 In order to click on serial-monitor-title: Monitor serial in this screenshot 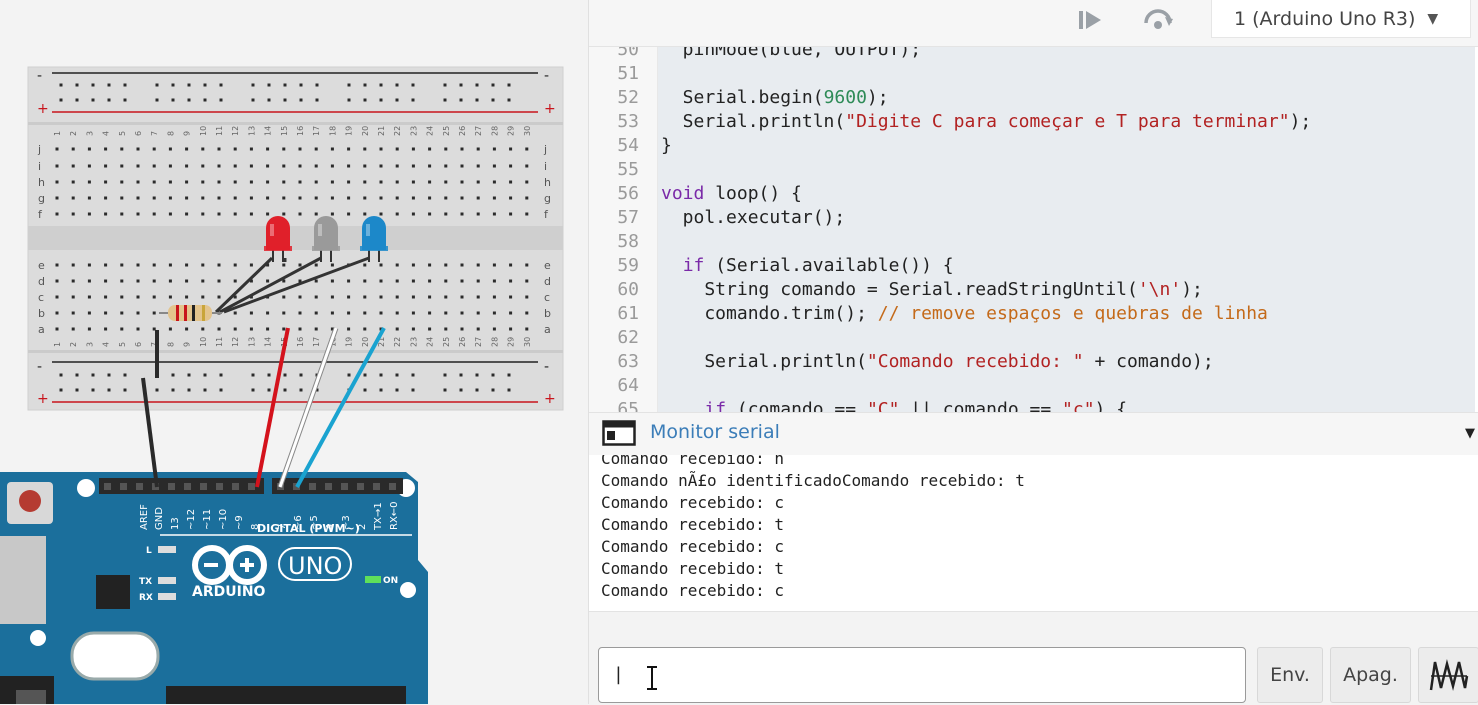, I will do `click(715, 432)`.